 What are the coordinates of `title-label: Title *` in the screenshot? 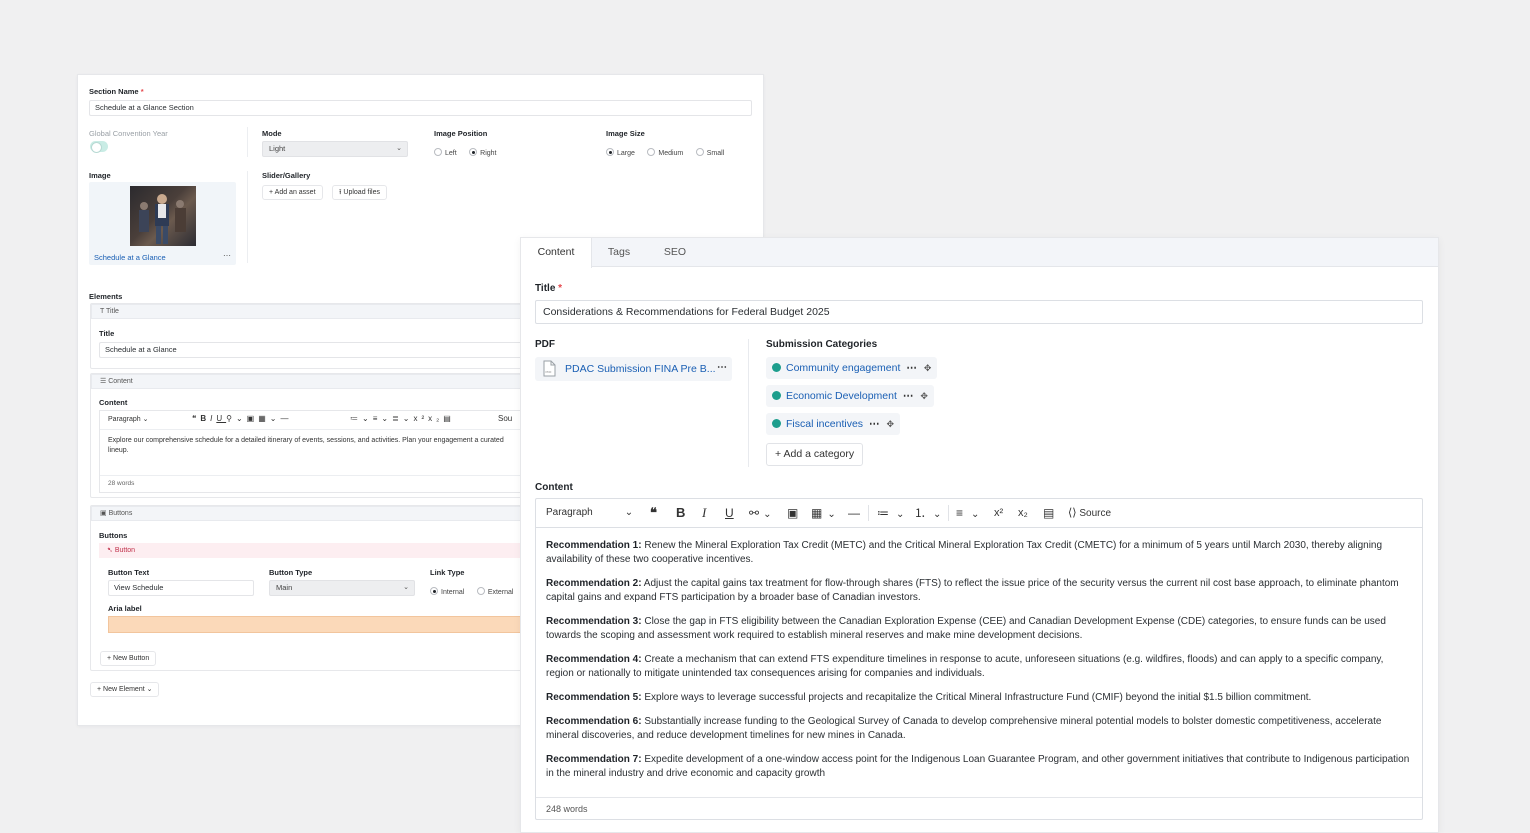 It's located at (549, 288).